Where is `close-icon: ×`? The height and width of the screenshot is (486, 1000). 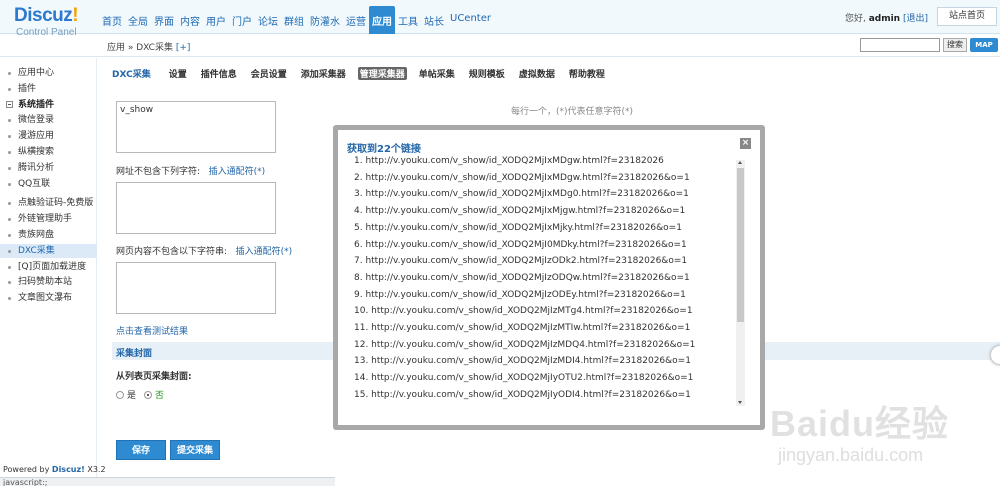 close-icon: × is located at coordinates (745, 143).